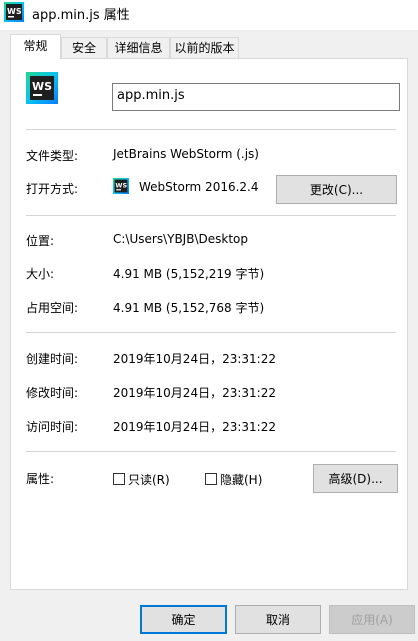  Describe the element at coordinates (211, 479) in the screenshot. I see `hidden-checkbox` at that location.